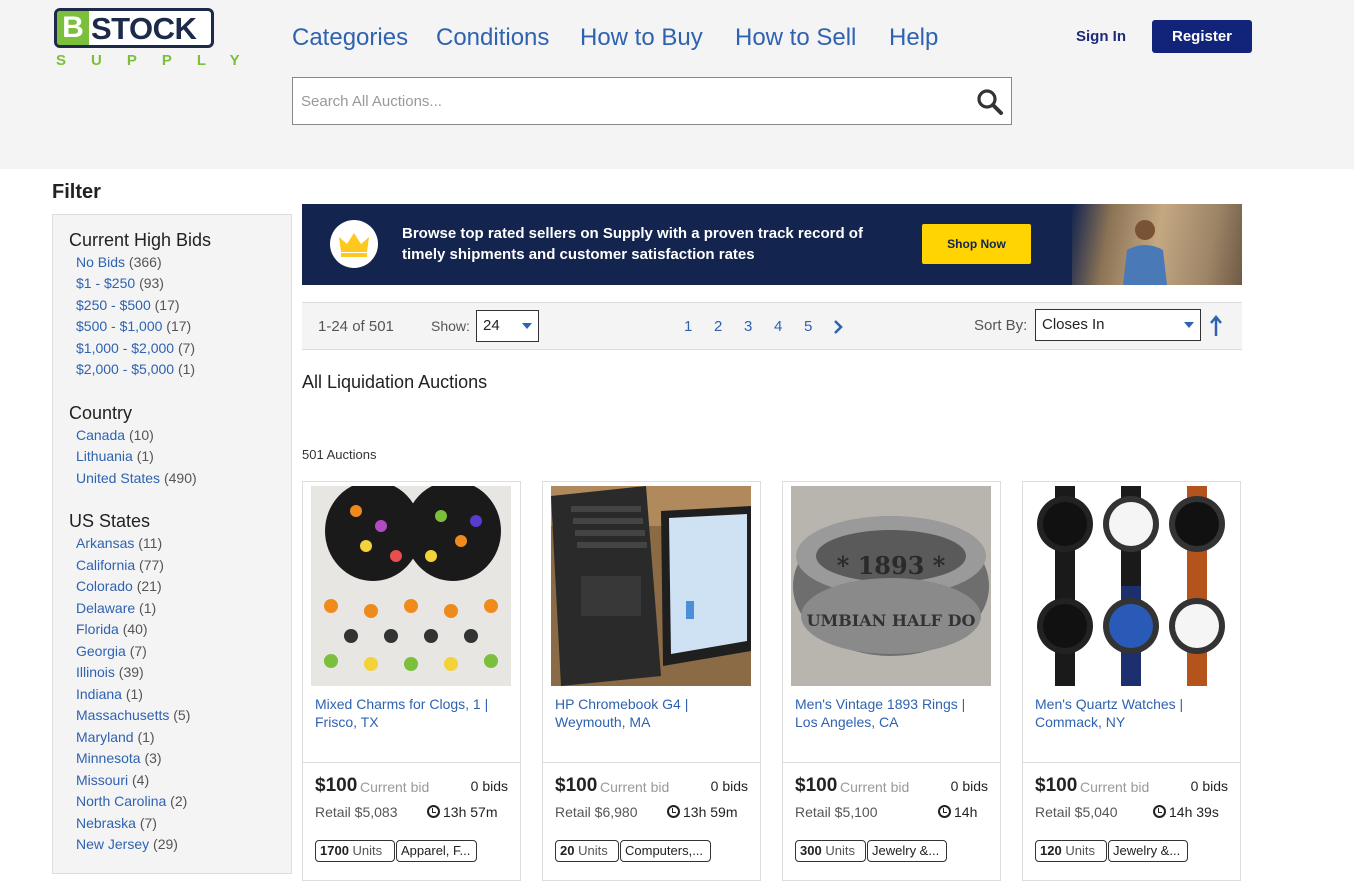 This screenshot has width=1354, height=881. What do you see at coordinates (1073, 324) in the screenshot?
I see `sort-by-value: Closes In` at bounding box center [1073, 324].